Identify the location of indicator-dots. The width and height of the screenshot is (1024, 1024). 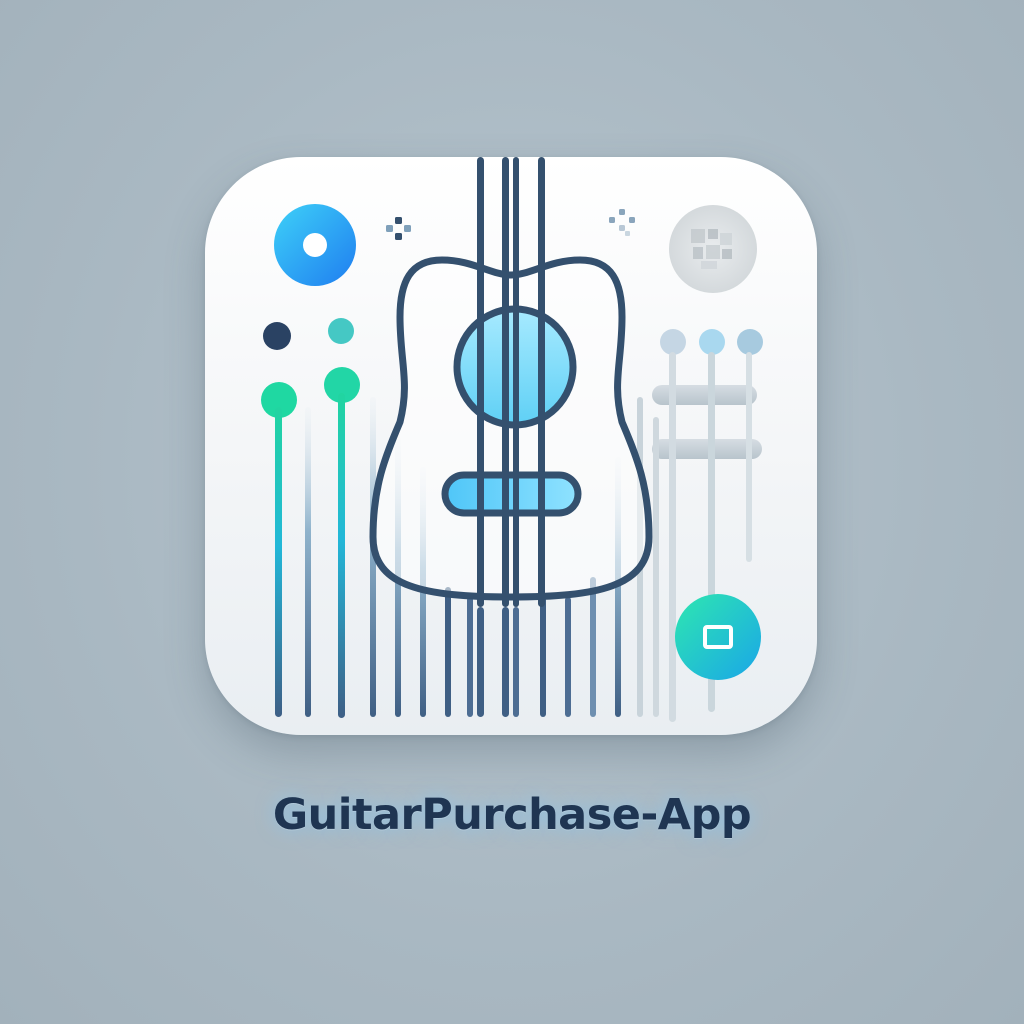
(308, 334).